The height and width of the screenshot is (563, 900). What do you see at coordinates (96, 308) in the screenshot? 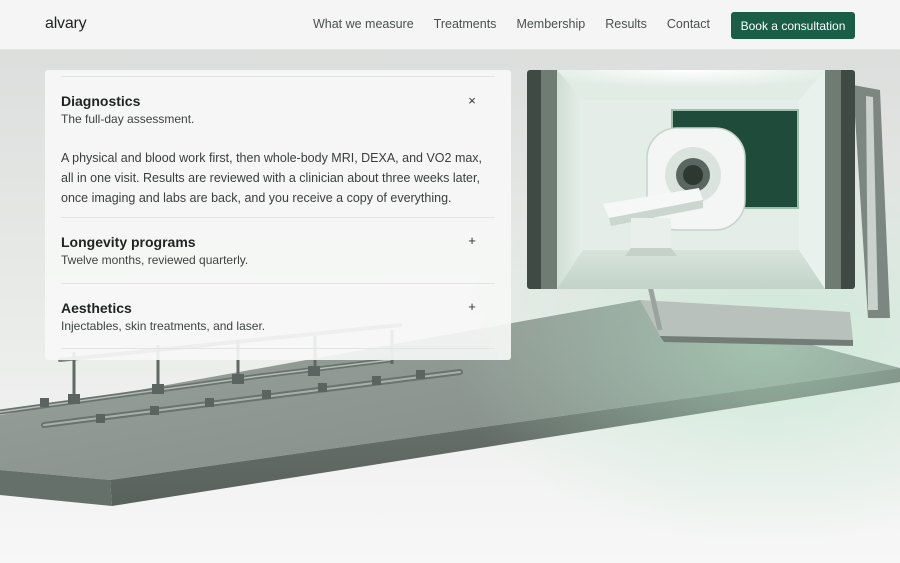
I see `accordion-title: Aesthetics` at bounding box center [96, 308].